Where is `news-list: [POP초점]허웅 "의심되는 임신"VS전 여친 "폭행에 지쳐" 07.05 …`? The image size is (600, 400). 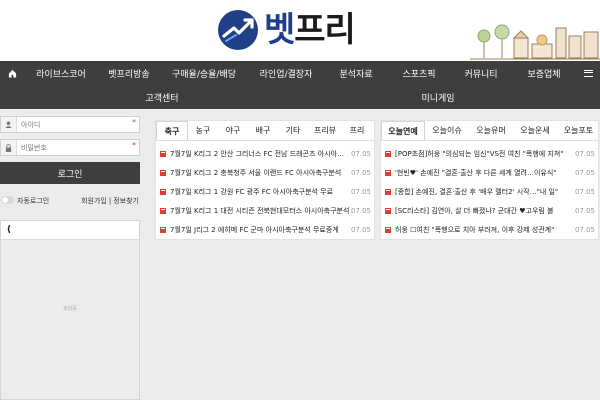
news-list: [POP초점]허웅 "의심되는 임신"VS전 여친 "폭행에 지쳐" 07.05 … is located at coordinates (489, 190).